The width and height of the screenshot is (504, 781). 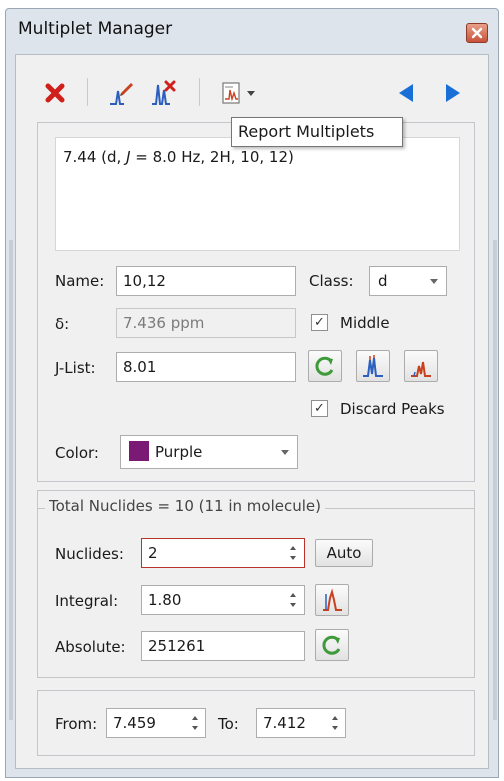 What do you see at coordinates (95, 157) in the screenshot?
I see `report-prefix: 7.44 (d,` at bounding box center [95, 157].